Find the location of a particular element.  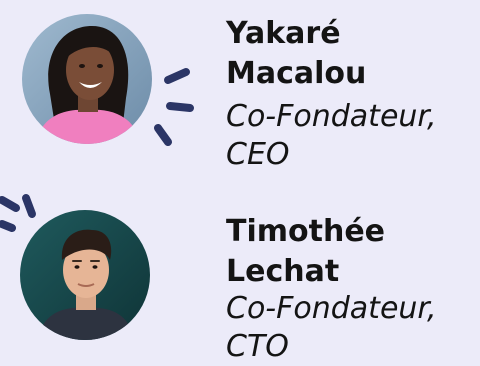

member-role-line2: CEO is located at coordinates (258, 154).